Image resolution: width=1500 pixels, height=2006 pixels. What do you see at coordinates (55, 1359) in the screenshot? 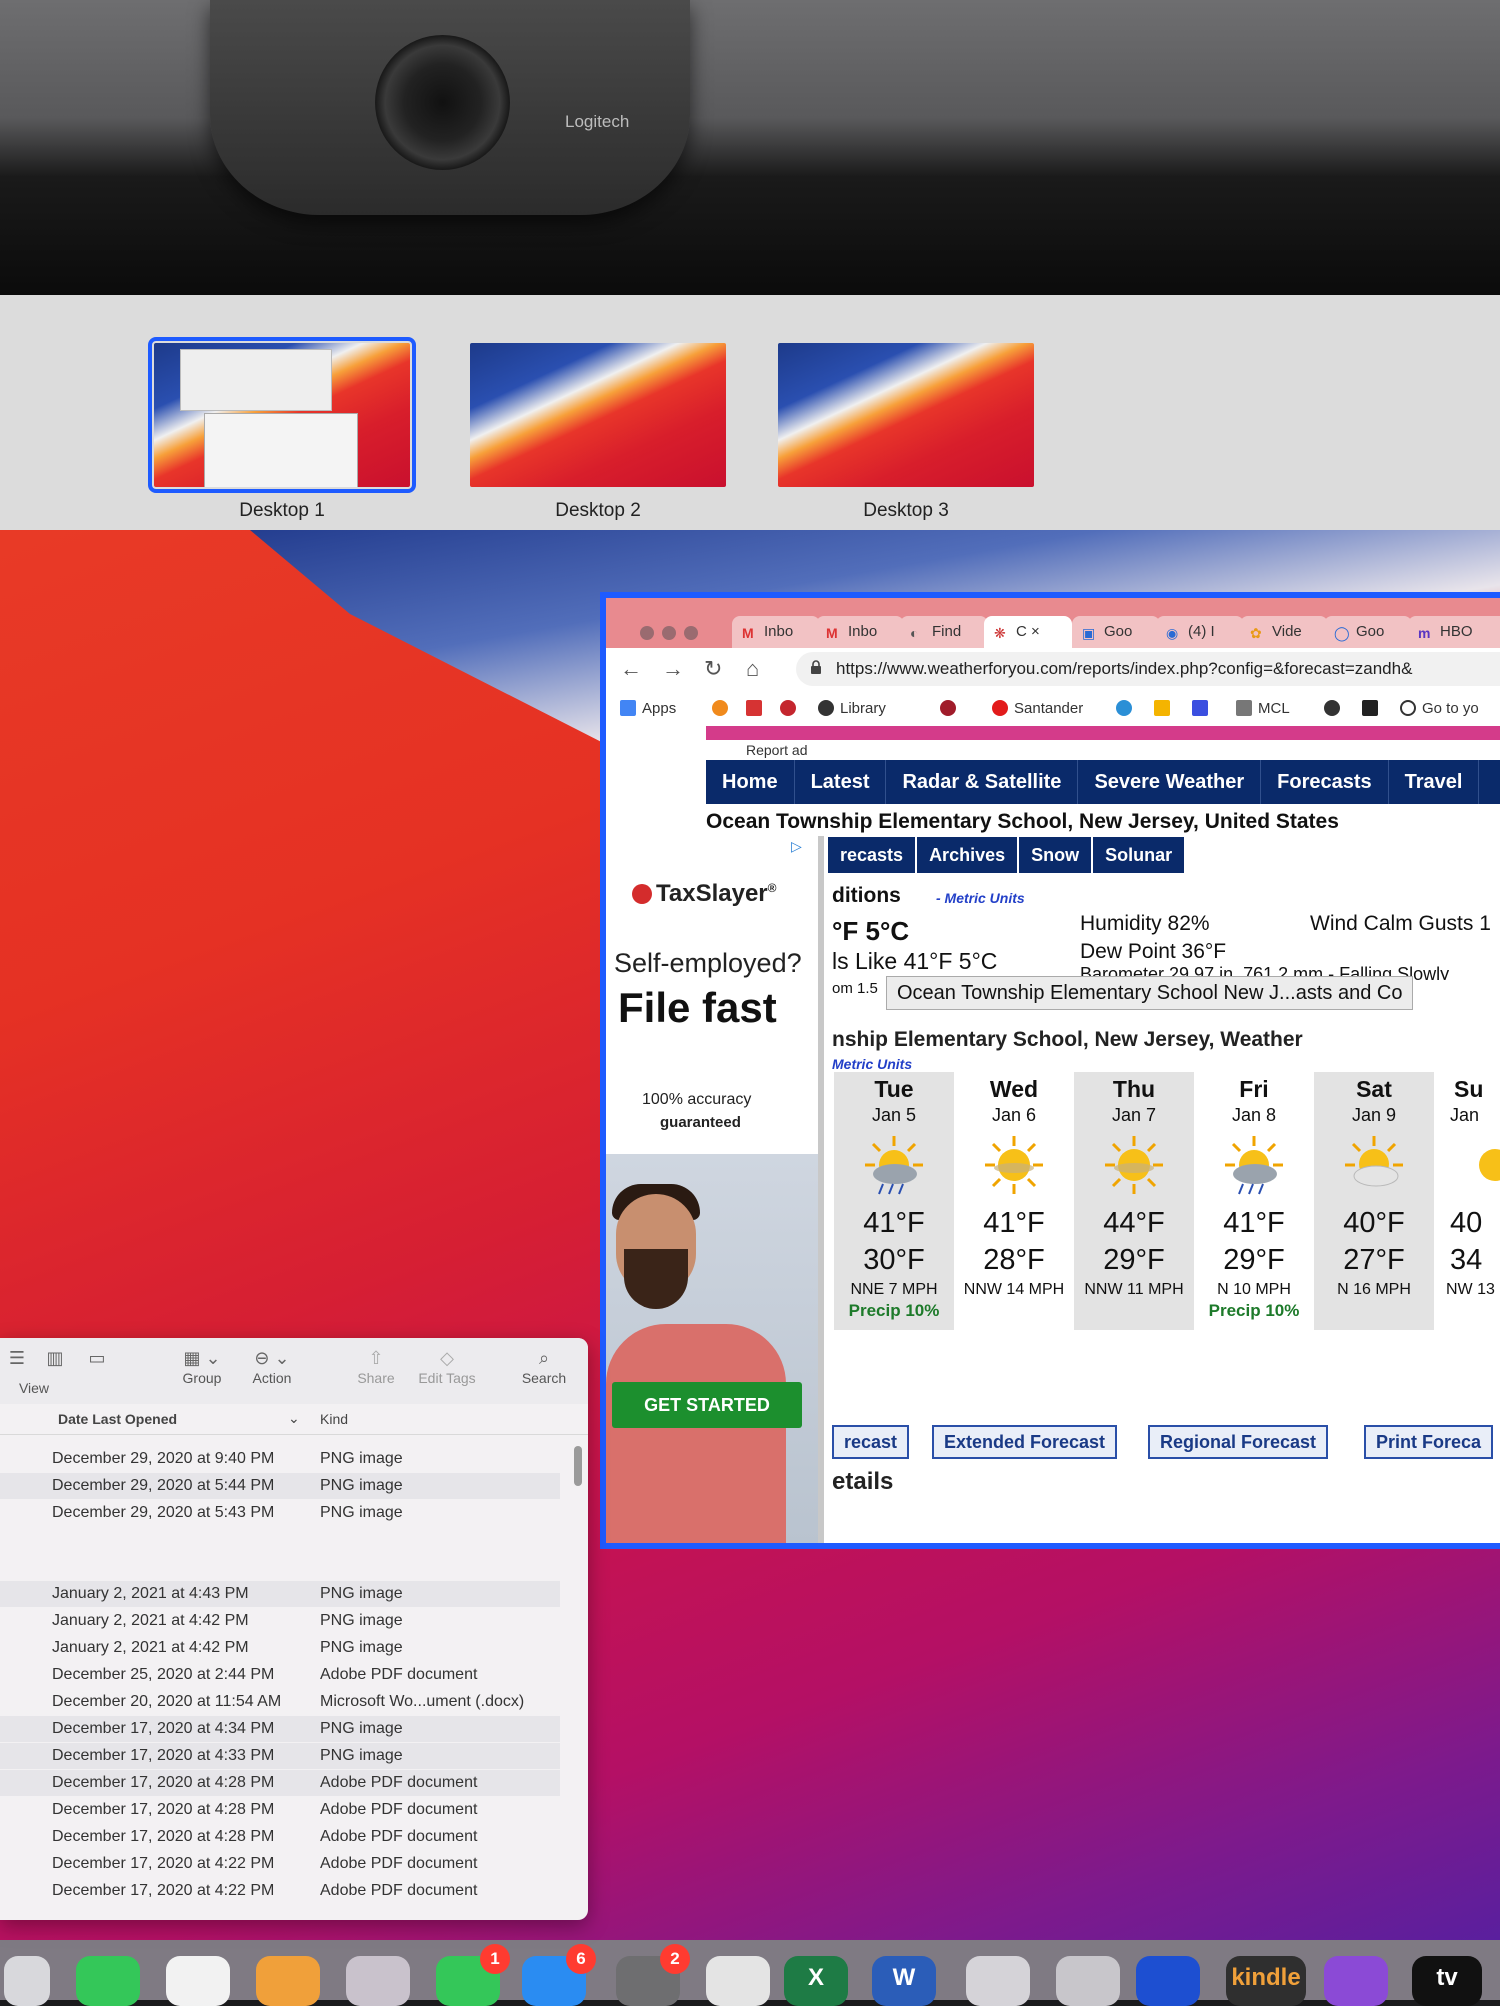
I see `column-view-icon: ▥` at bounding box center [55, 1359].